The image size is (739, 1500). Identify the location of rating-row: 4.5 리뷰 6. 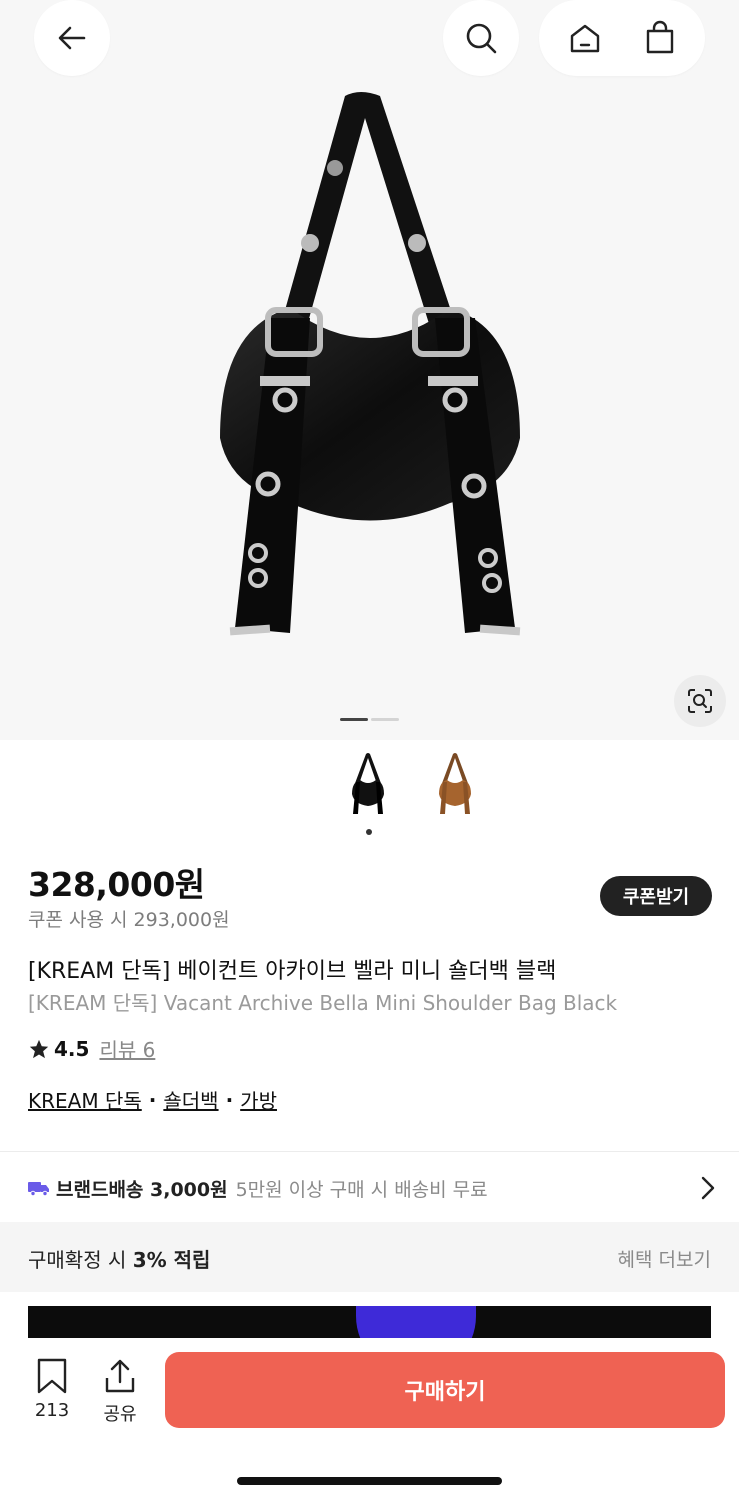
(91, 1048).